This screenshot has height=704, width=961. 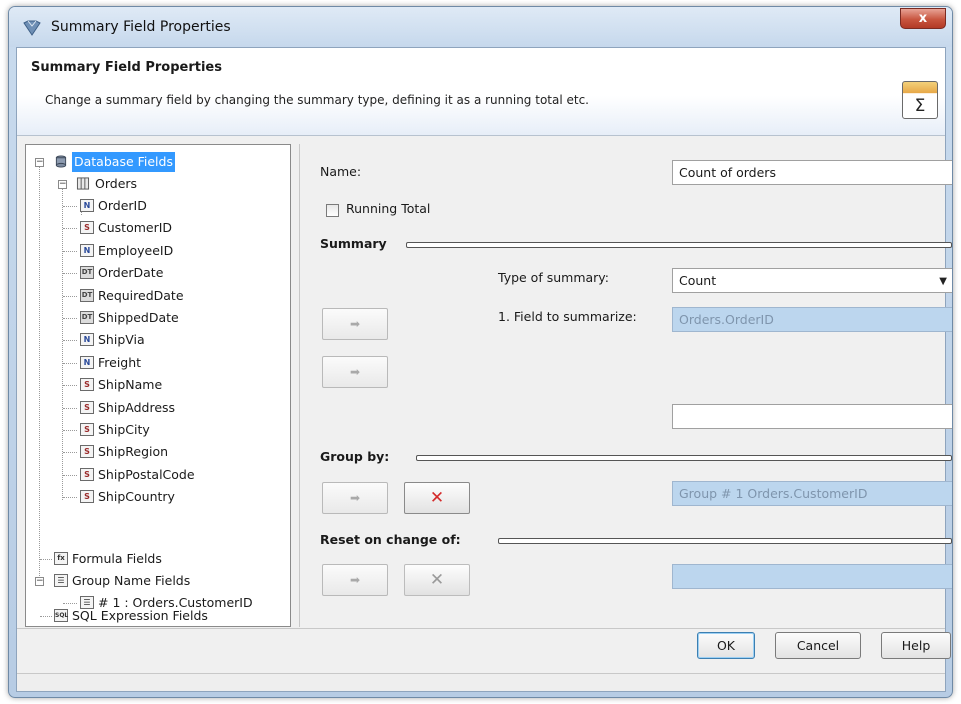 I want to click on tree-label: ShipCity, so click(x=124, y=429).